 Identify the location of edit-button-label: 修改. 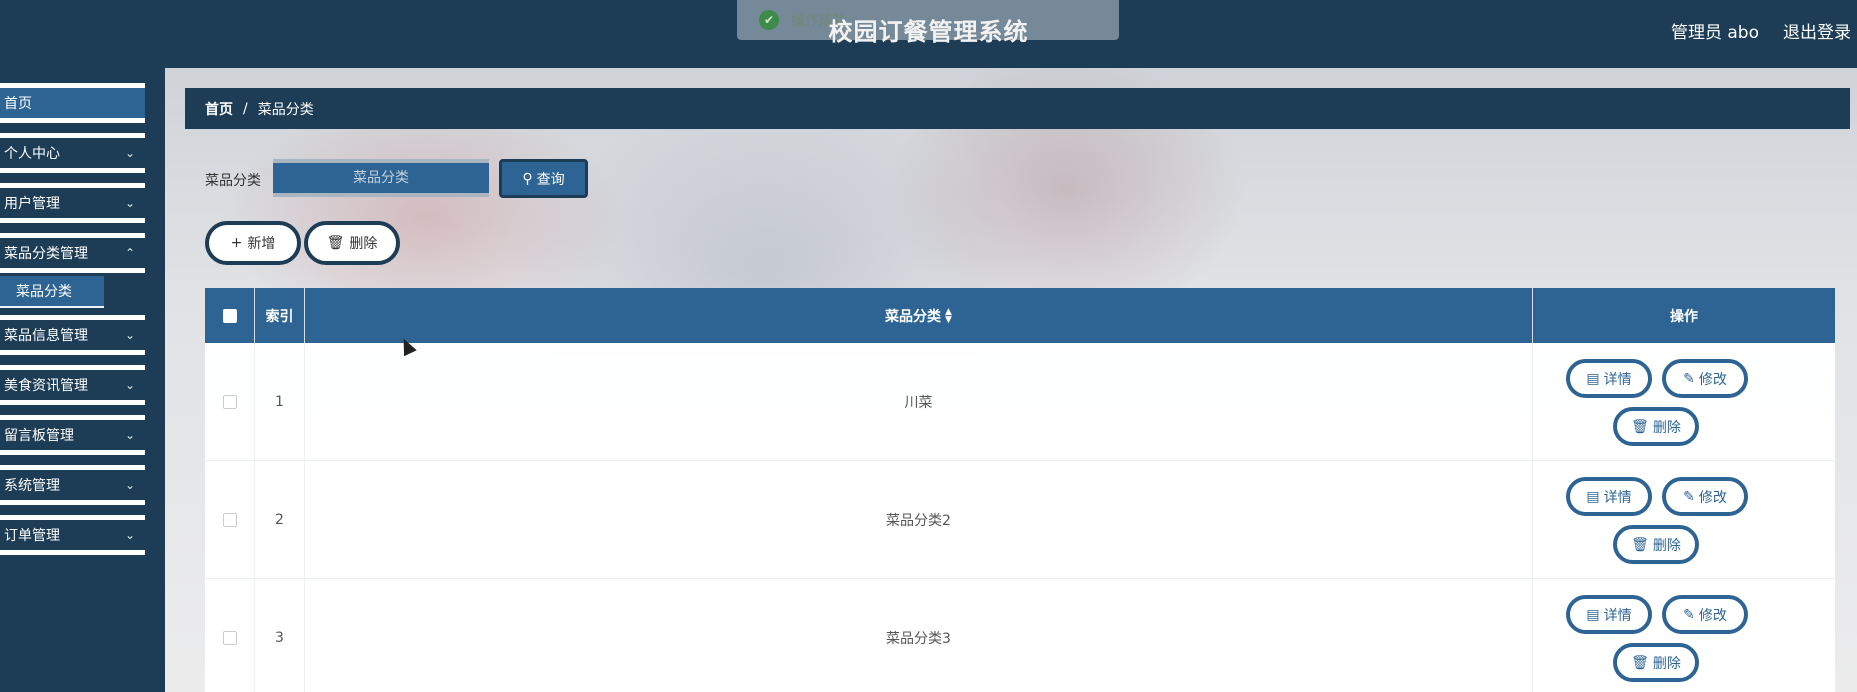
(1712, 615).